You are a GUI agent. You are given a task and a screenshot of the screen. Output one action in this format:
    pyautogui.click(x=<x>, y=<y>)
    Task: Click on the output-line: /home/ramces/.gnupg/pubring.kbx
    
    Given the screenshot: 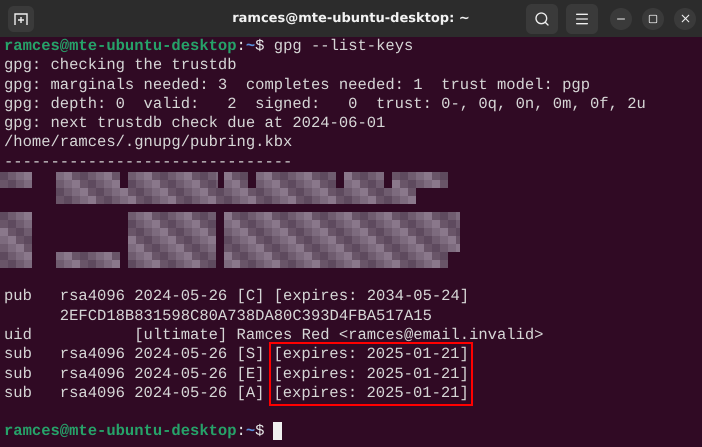 What is the action you would take?
    pyautogui.click(x=148, y=143)
    